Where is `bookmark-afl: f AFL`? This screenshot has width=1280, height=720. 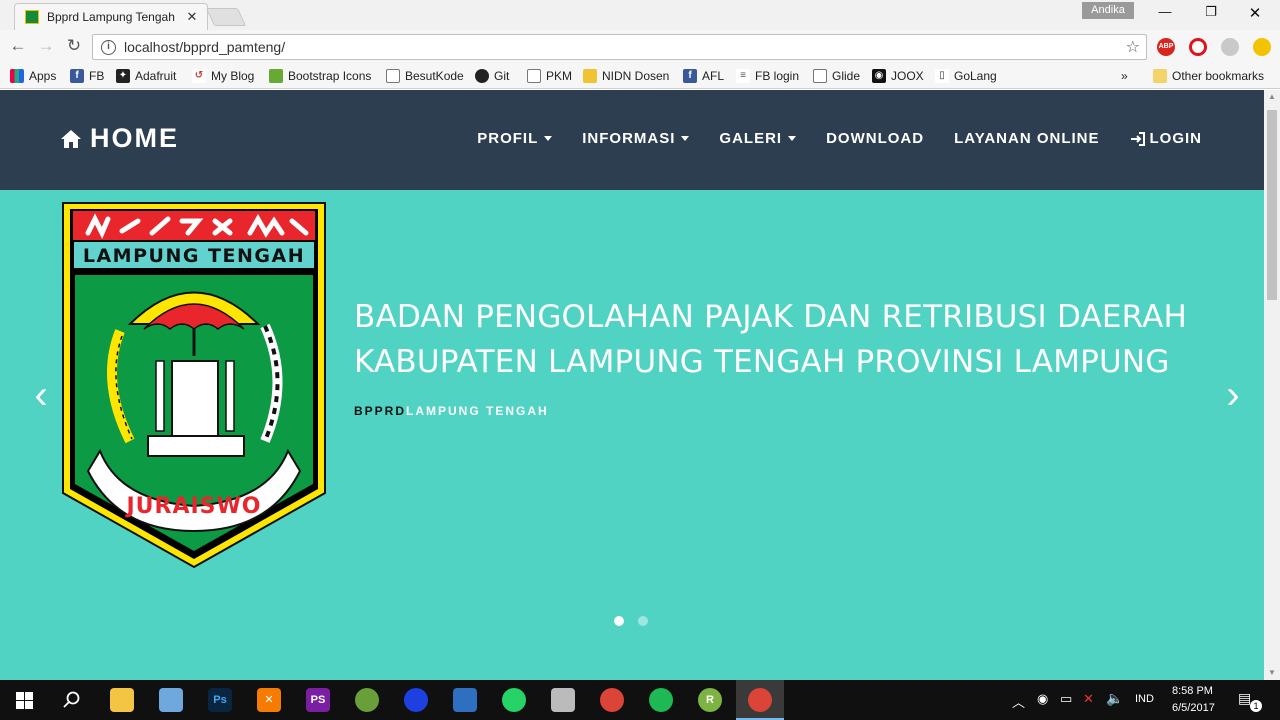 bookmark-afl: f AFL is located at coordinates (703, 76).